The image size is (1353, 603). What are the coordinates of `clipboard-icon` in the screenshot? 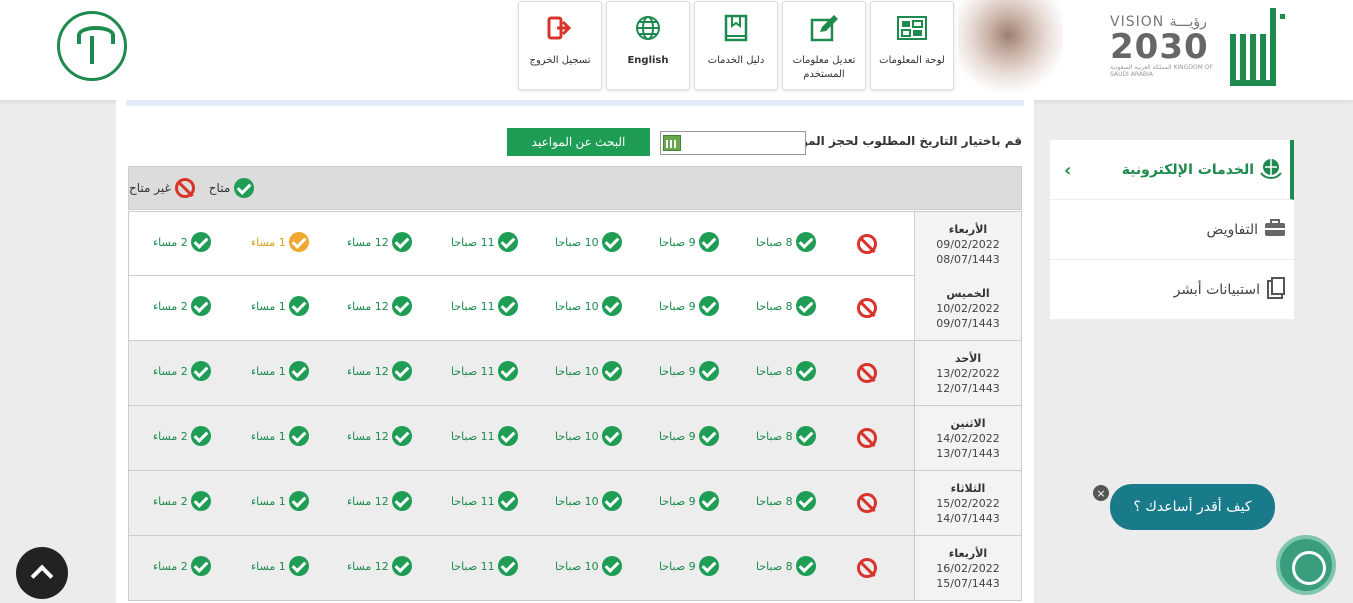 It's located at (1276, 289).